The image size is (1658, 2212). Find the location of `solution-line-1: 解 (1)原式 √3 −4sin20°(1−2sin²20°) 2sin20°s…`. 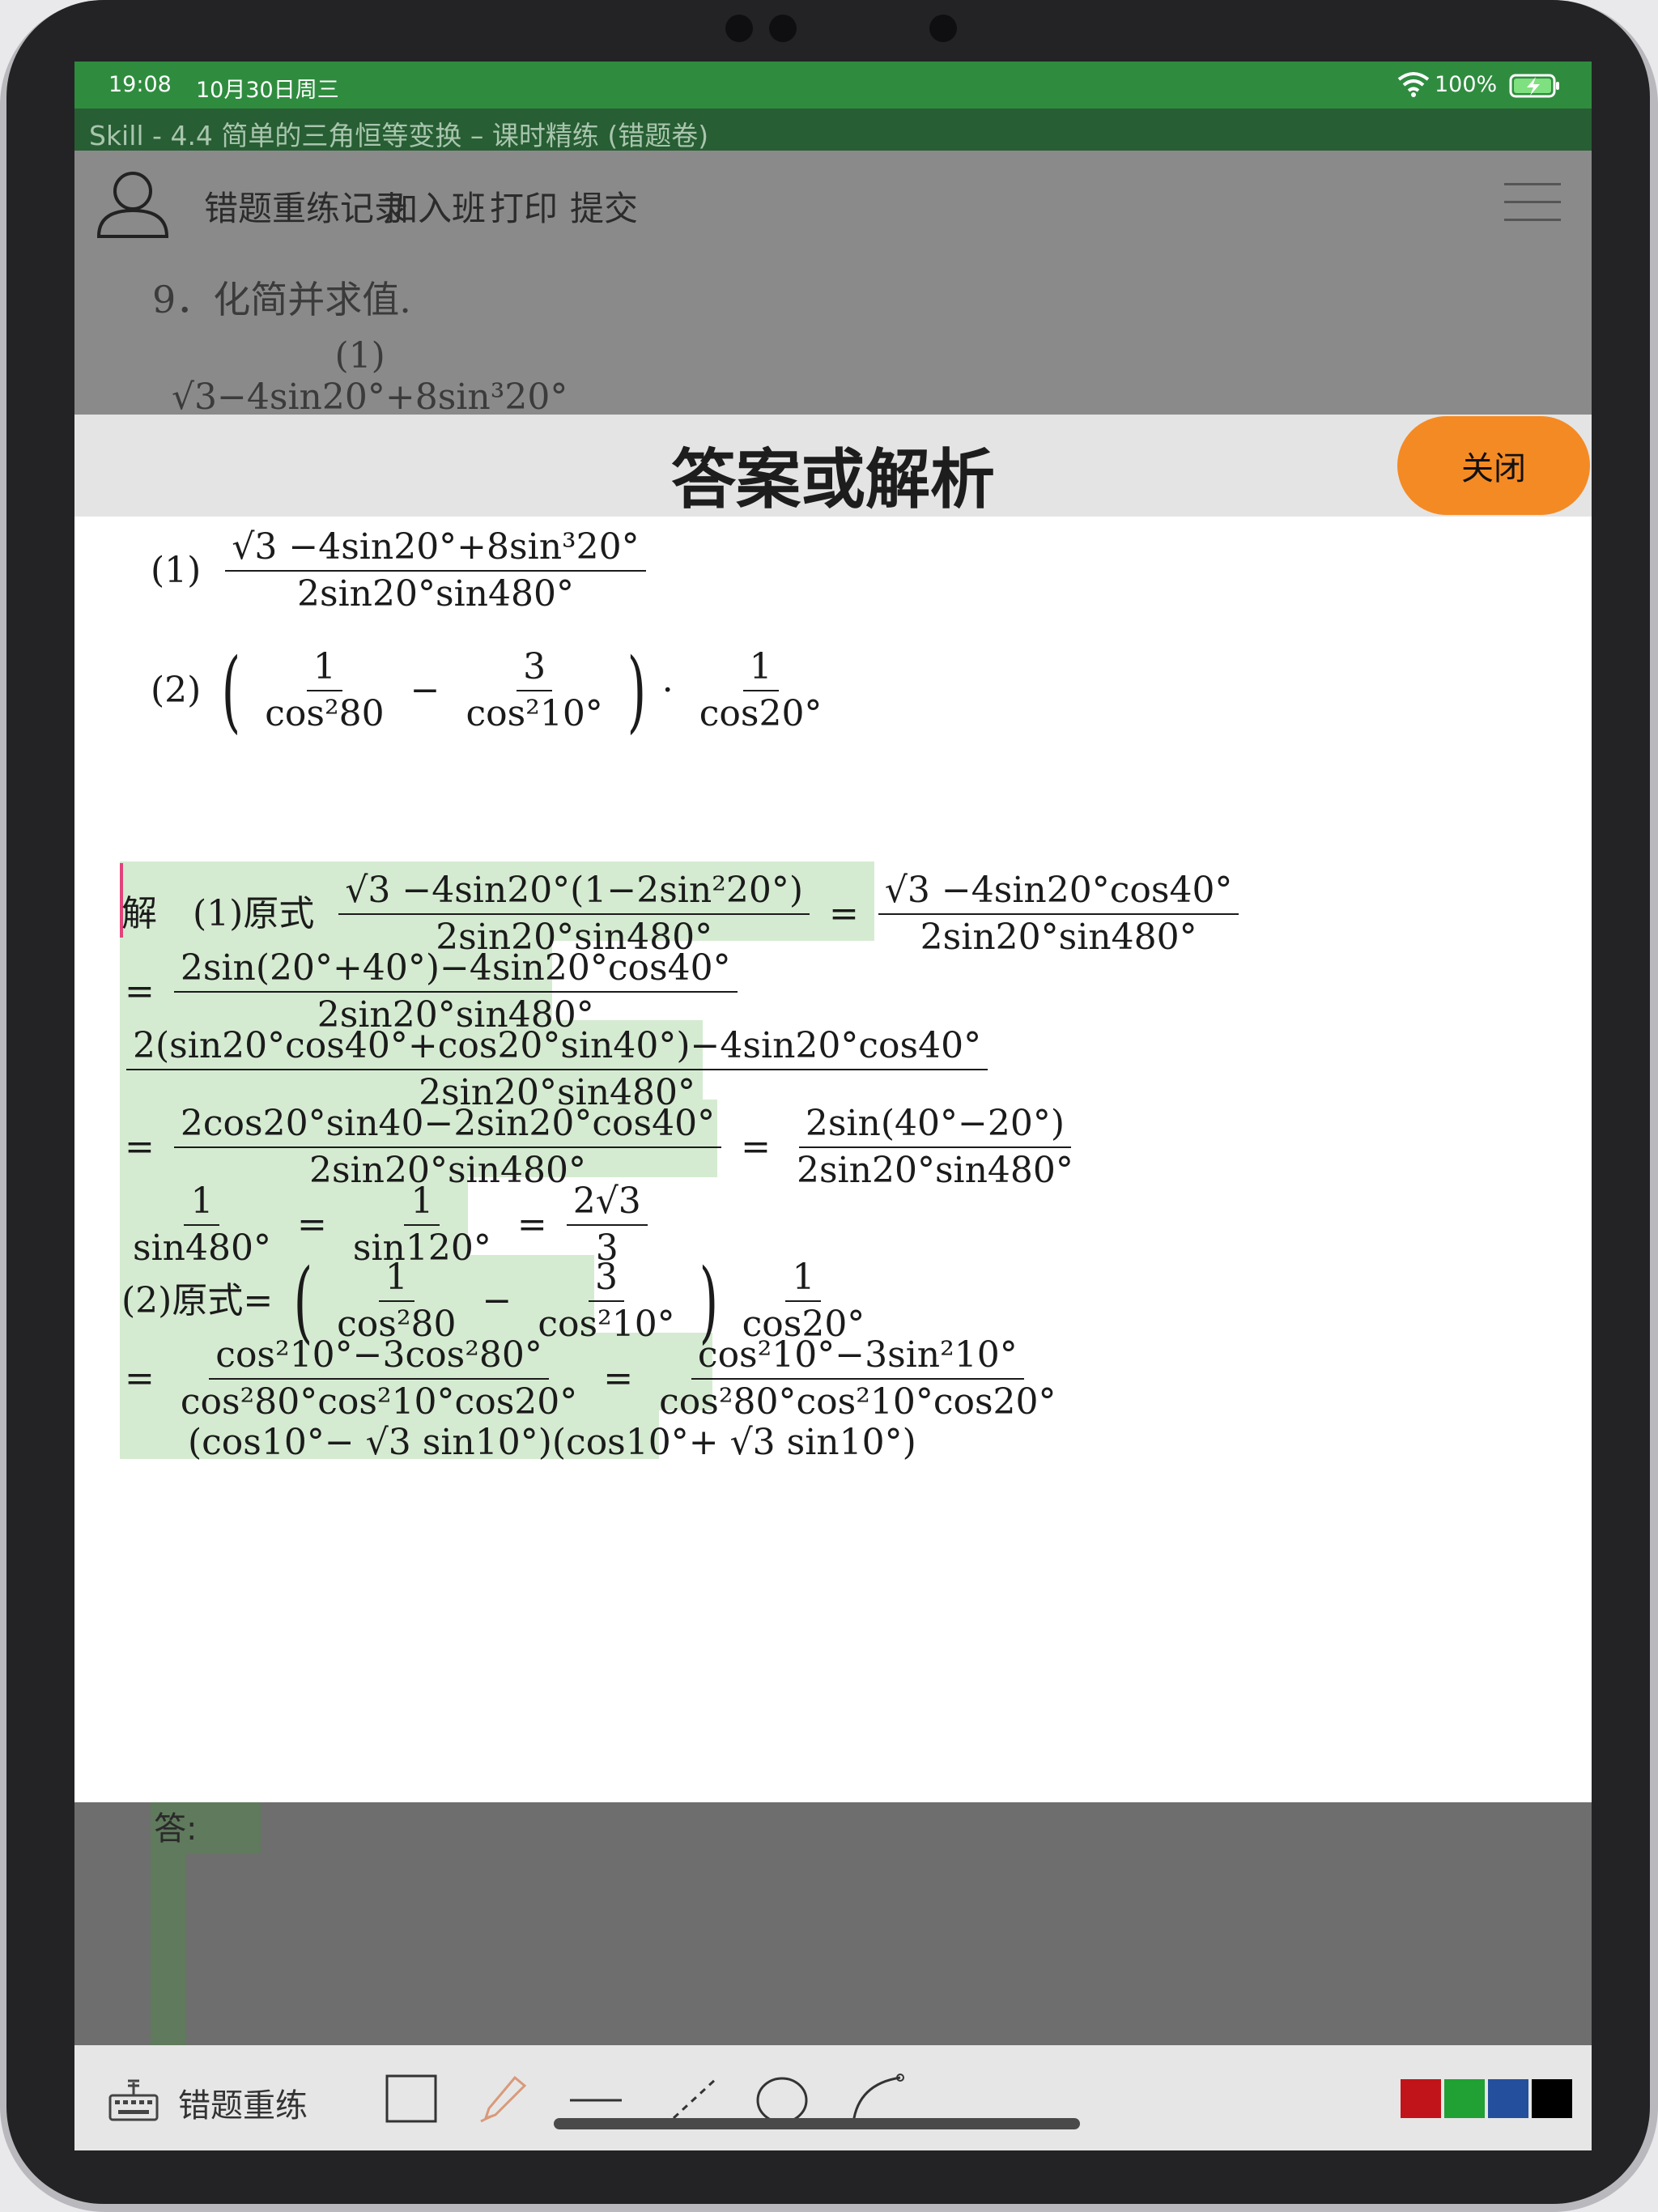

solution-line-1: 解 (1)原式 √3 −4sin20°(1−2sin²20°) 2sin20°s… is located at coordinates (682, 915).